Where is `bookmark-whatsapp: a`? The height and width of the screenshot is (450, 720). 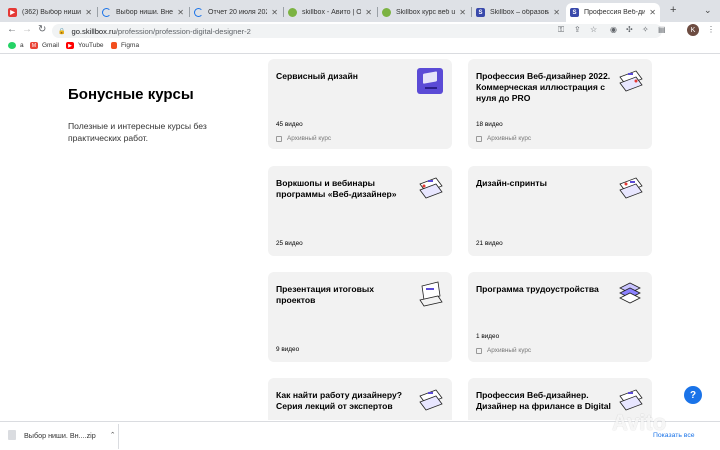 bookmark-whatsapp: a is located at coordinates (16, 45).